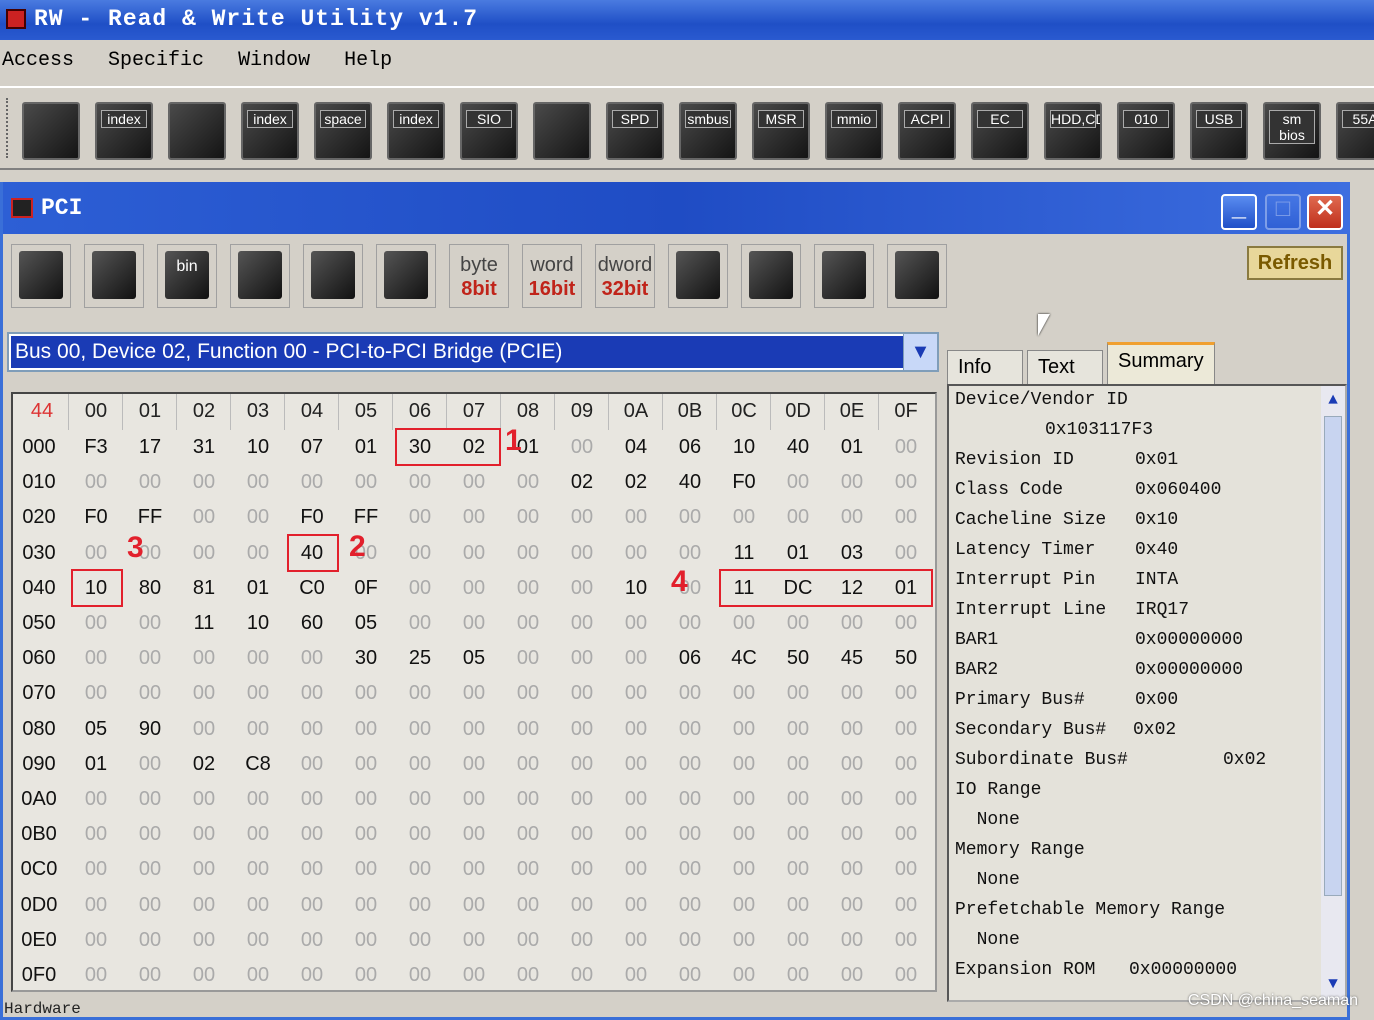  I want to click on chevron-down-icon: ▼, so click(920, 352).